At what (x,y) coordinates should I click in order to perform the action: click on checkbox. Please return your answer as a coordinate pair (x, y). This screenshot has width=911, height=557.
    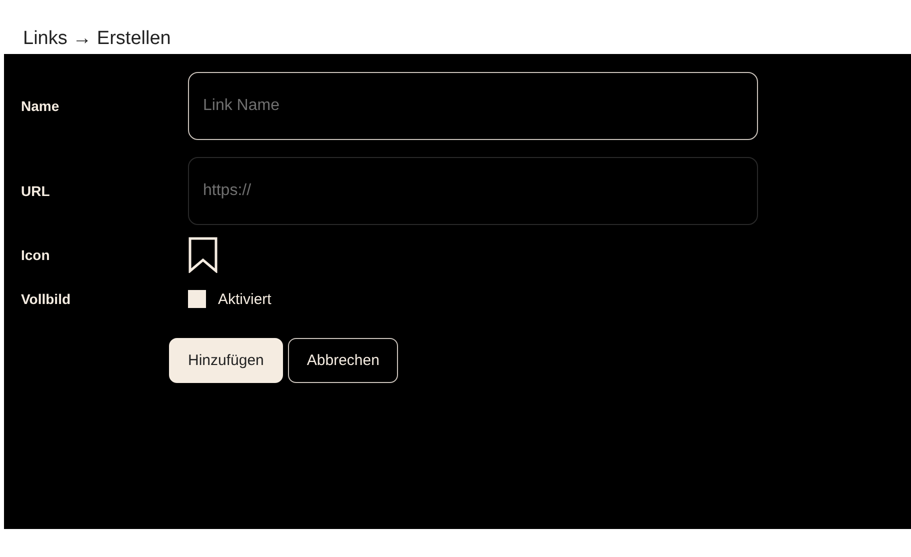
    Looking at the image, I should click on (197, 299).